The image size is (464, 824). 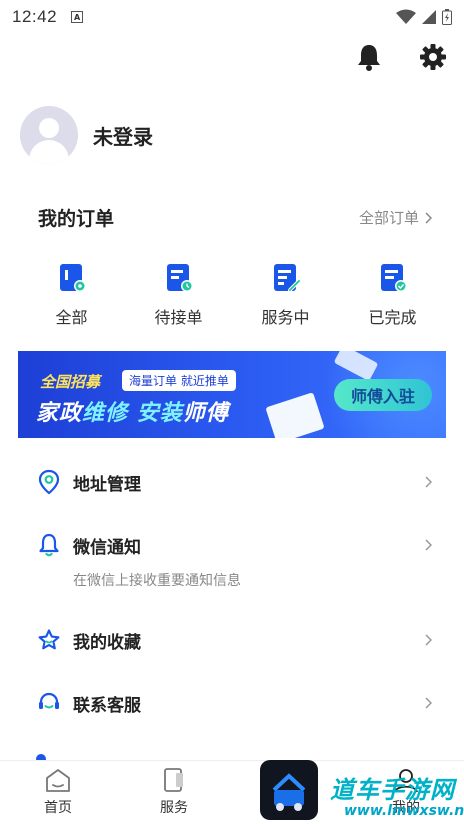 I want to click on order-status-row: 全部 待接单 服务中 已完成, so click(x=232, y=295).